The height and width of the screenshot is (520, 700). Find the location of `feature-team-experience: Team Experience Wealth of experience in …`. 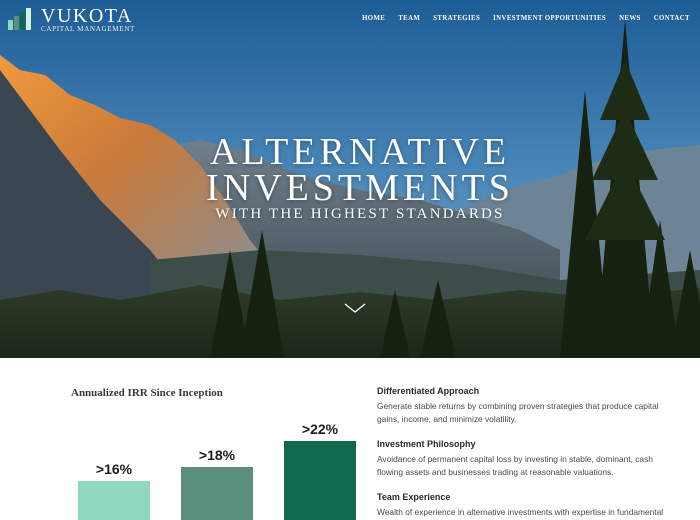

feature-team-experience: Team Experience Wealth of experience in … is located at coordinates (527, 505).